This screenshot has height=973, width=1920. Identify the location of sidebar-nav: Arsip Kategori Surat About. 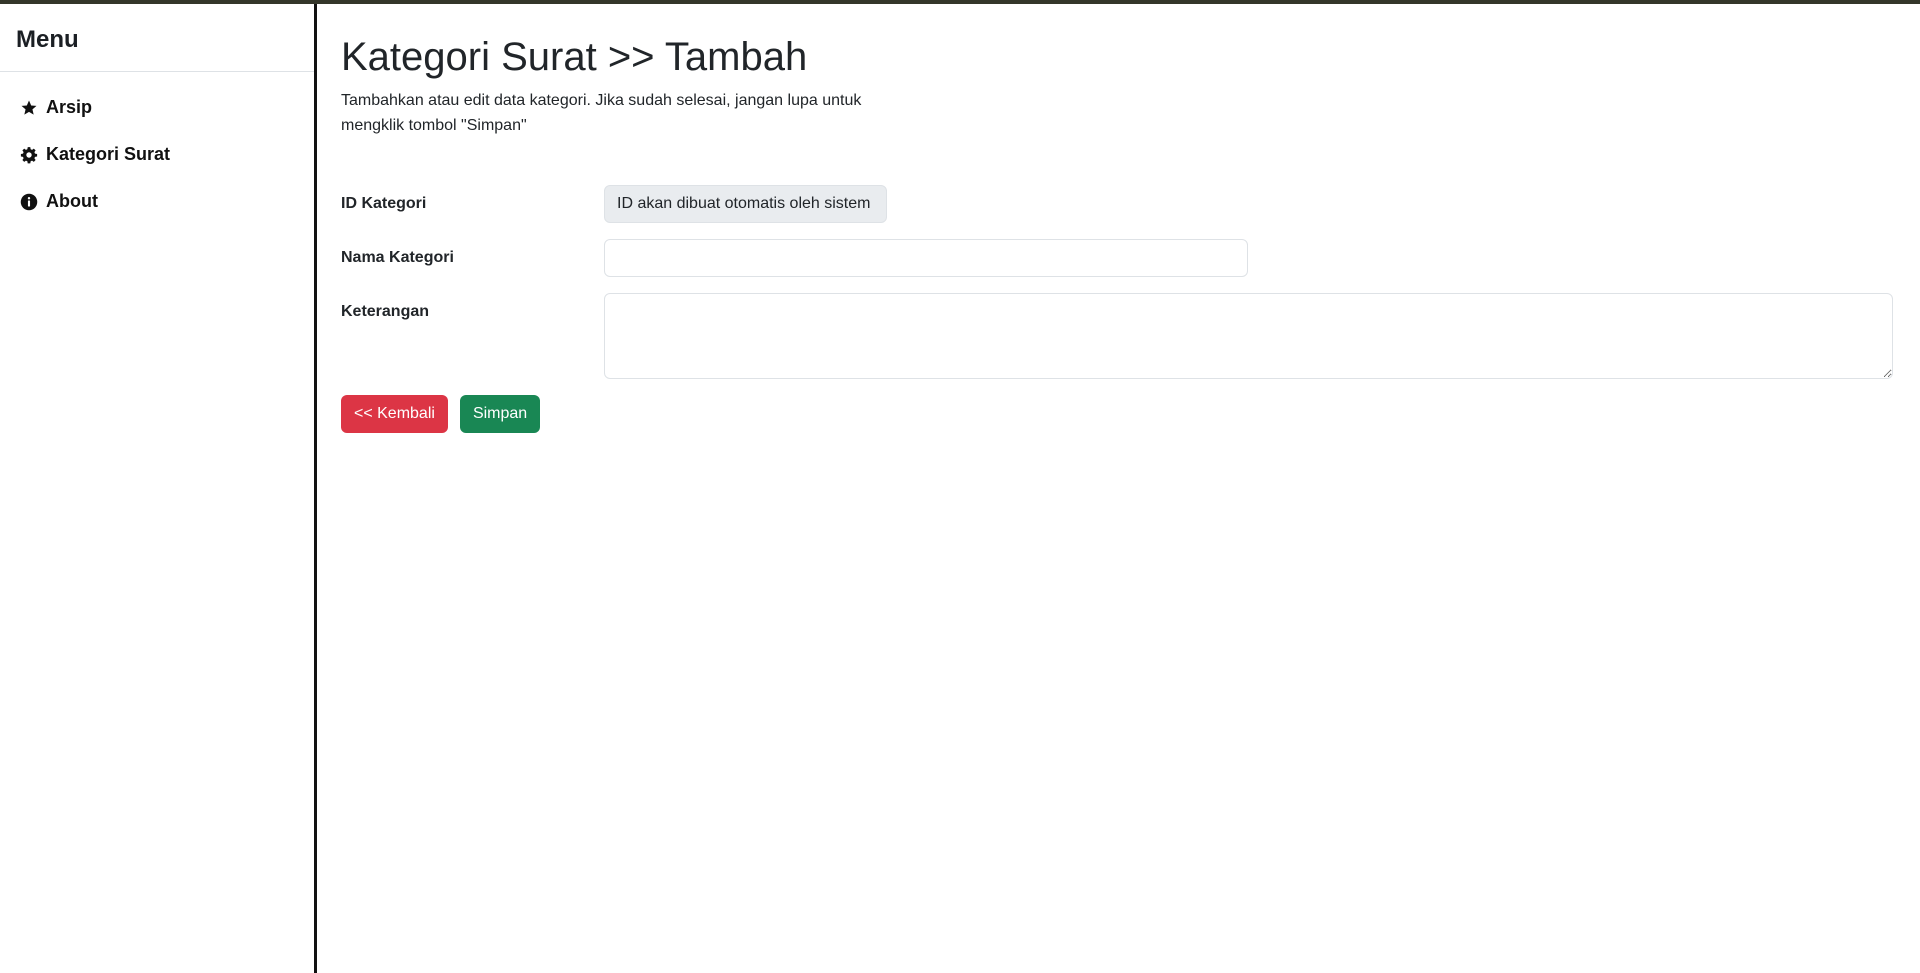
(157, 148).